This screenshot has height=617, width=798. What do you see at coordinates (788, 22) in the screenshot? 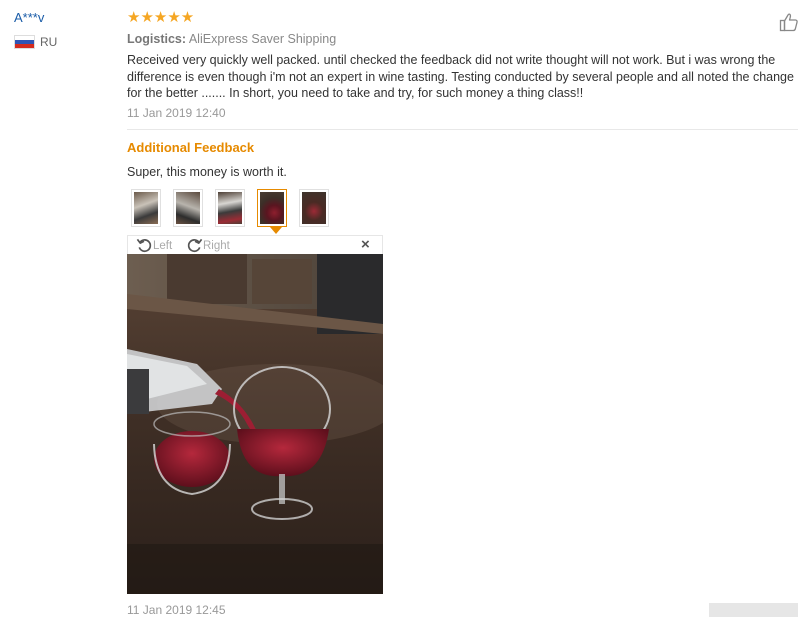
I see `thumbs-up-icon` at bounding box center [788, 22].